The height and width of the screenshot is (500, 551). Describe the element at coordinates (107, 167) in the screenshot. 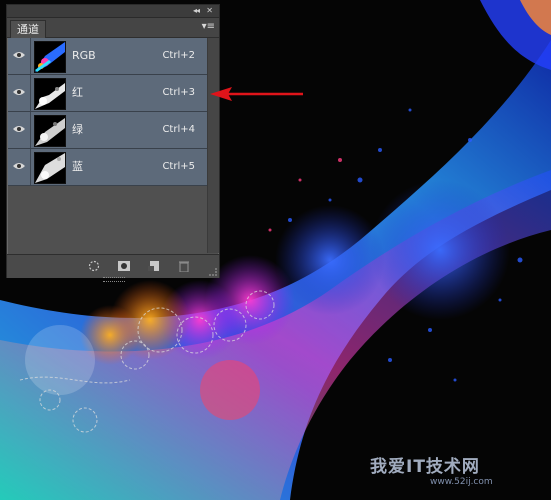

I see `channel-row-blue: 蓝 Ctrl+5` at that location.